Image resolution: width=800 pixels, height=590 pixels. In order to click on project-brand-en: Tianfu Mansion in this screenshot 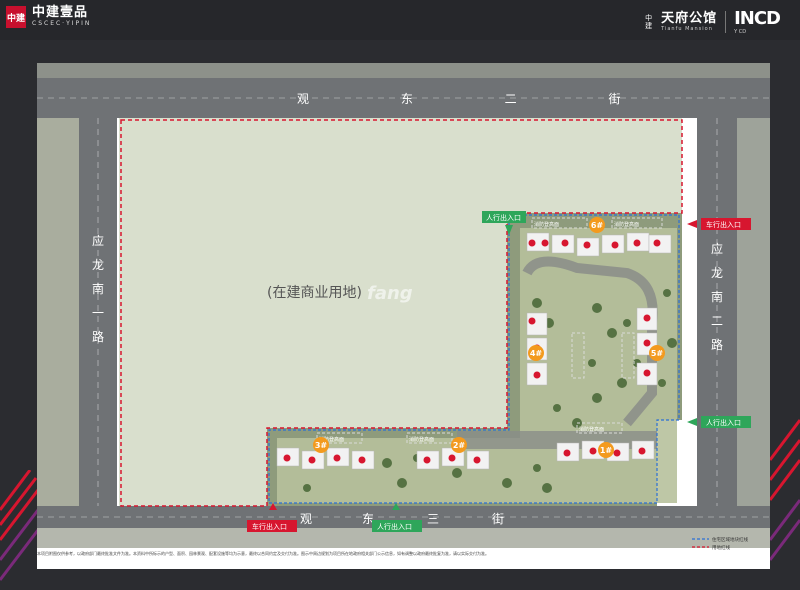, I will do `click(687, 28)`.